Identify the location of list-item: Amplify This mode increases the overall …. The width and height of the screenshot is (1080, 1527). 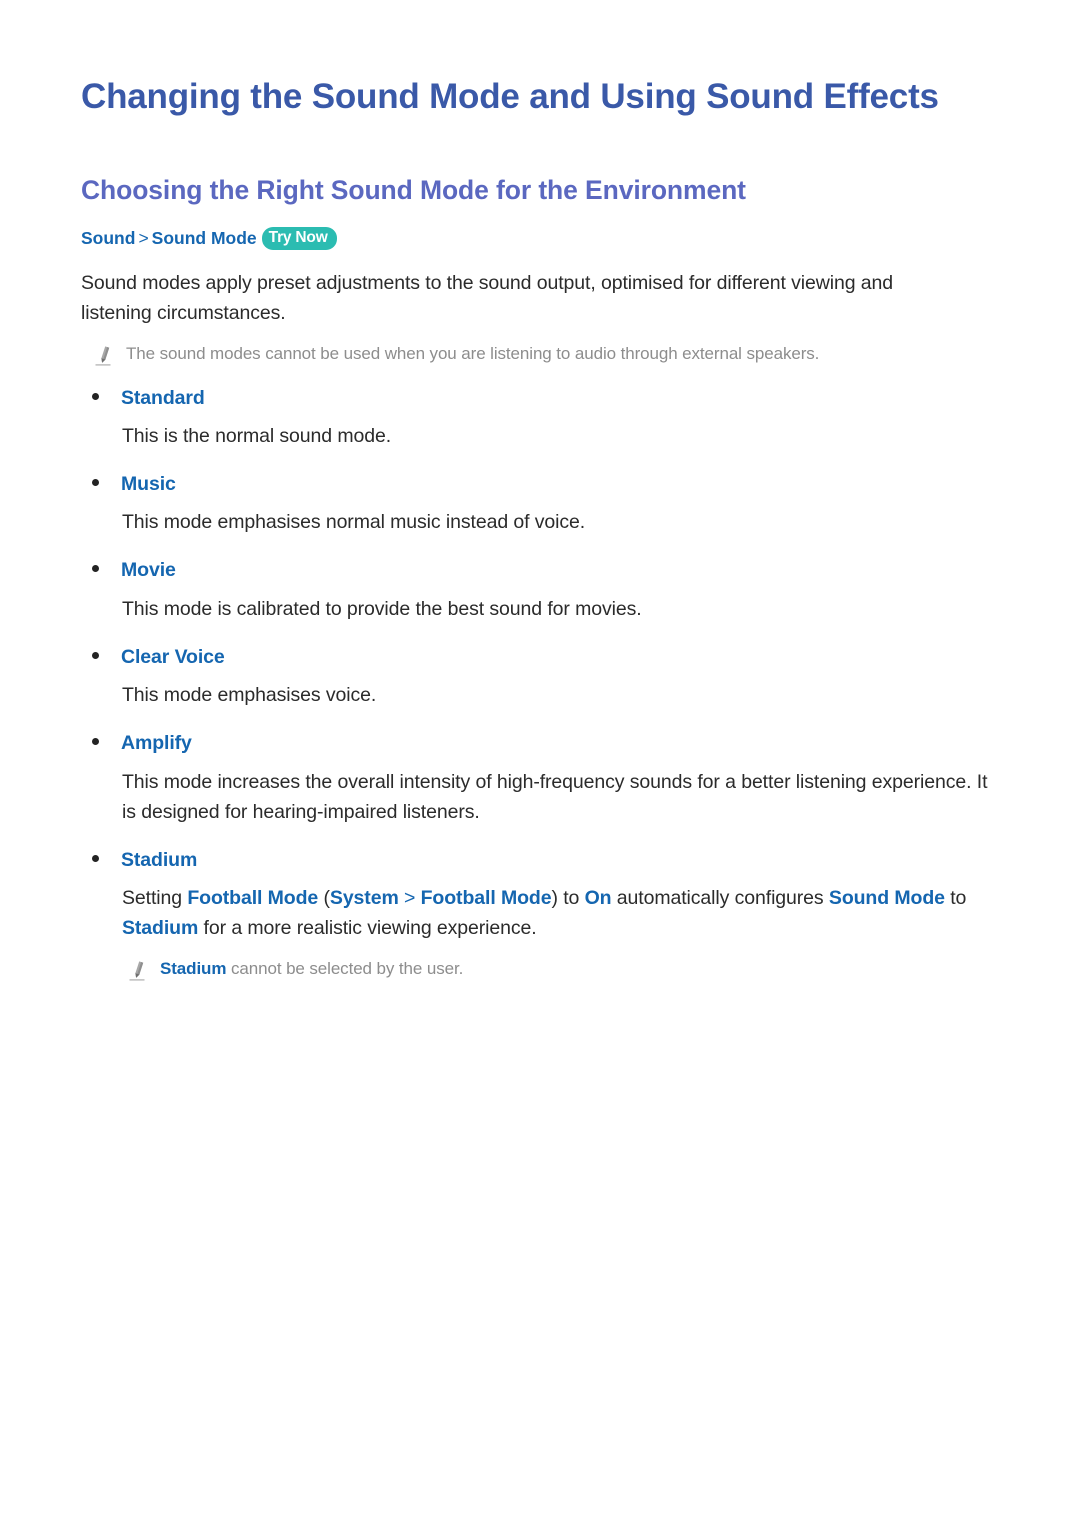
(539, 779).